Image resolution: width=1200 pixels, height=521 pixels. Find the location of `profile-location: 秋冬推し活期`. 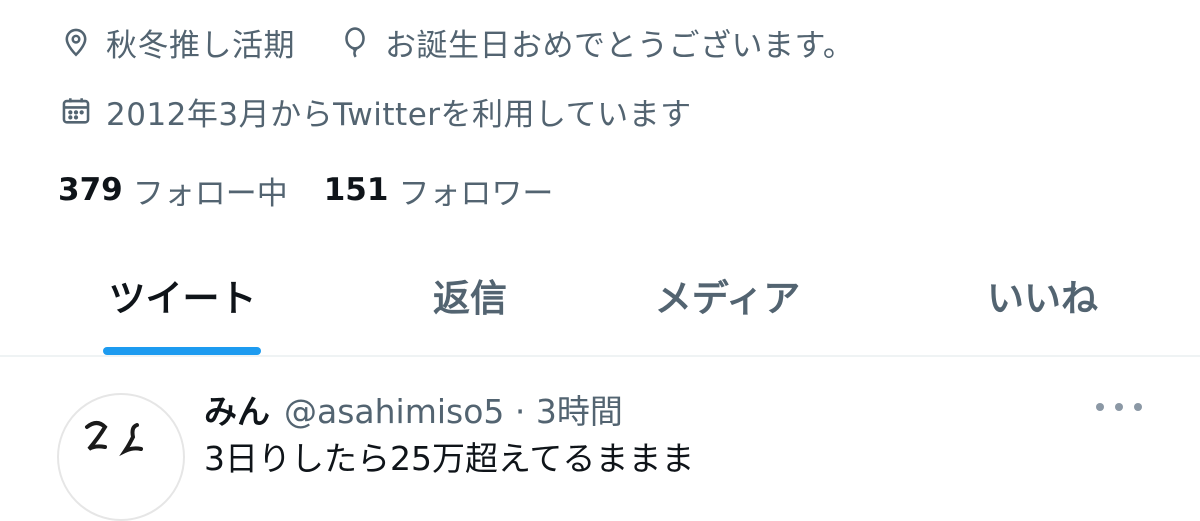

profile-location: 秋冬推し活期 is located at coordinates (200, 45).